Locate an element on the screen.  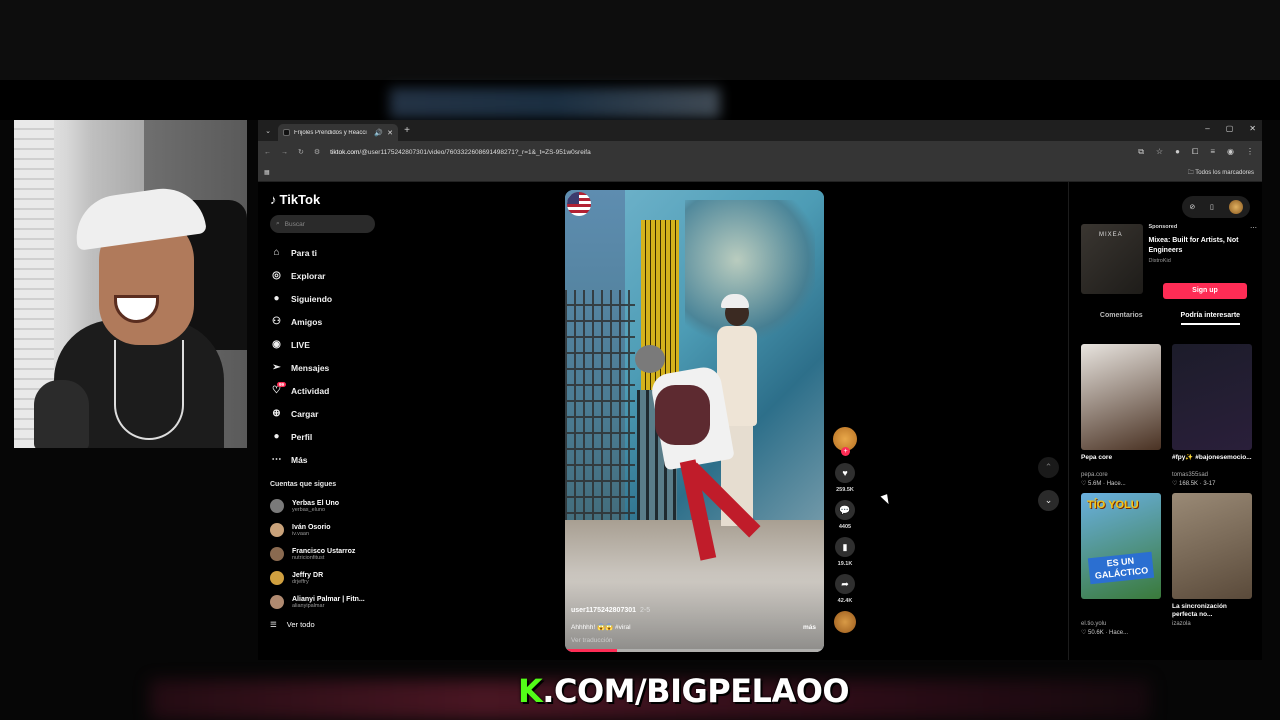
sidebar-item-following: ● Siguiendo is located at coordinates (325, 298).